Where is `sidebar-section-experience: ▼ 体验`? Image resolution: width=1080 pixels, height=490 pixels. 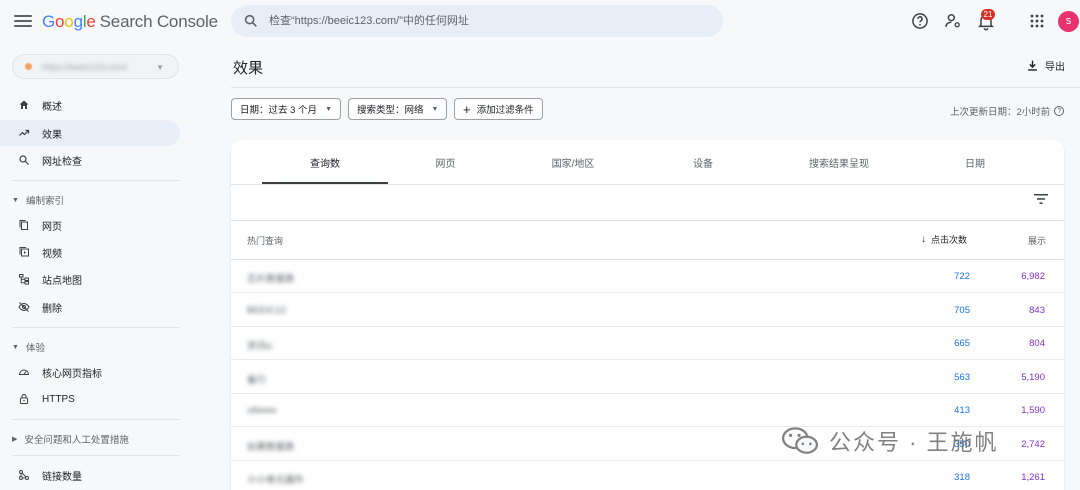 sidebar-section-experience: ▼ 体验 is located at coordinates (28, 347).